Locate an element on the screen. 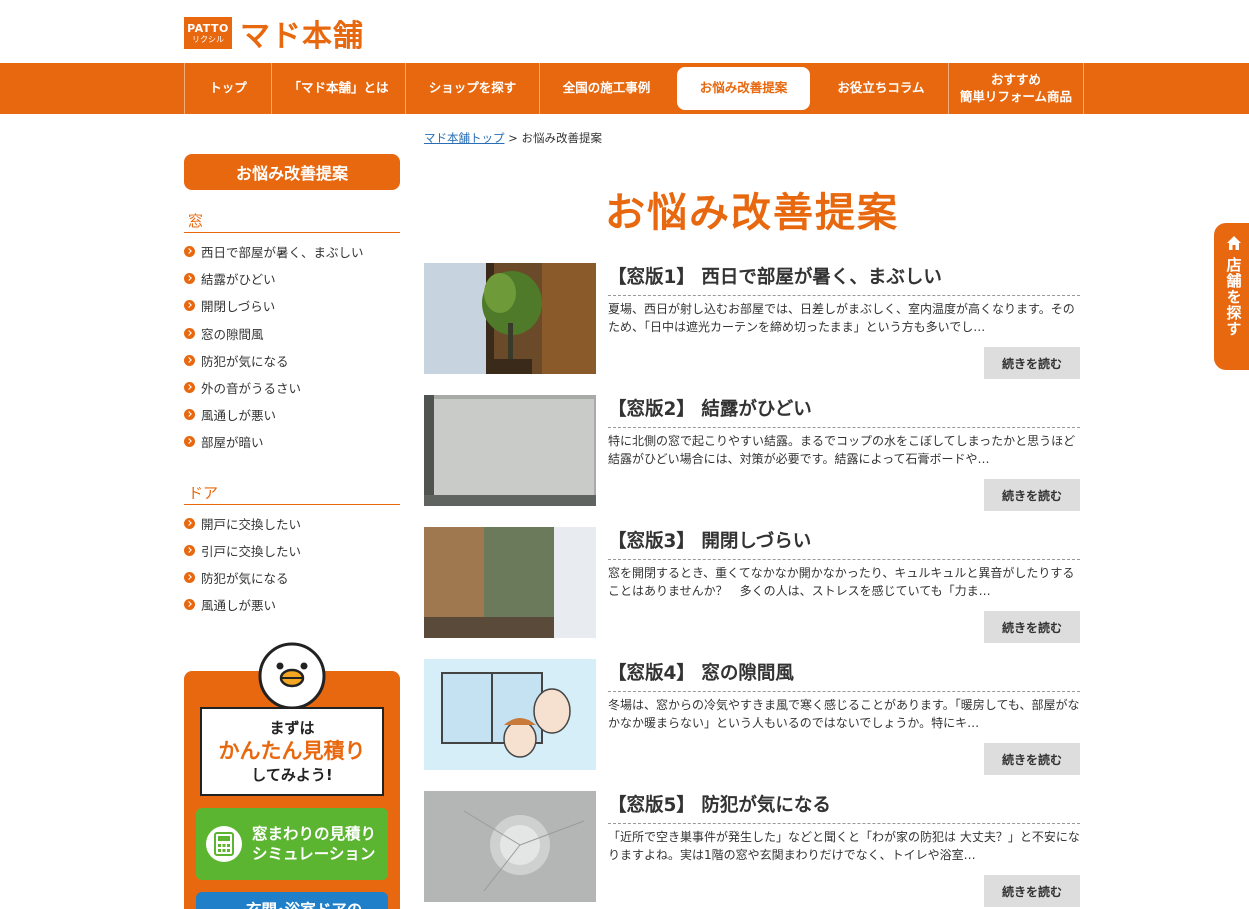 The width and height of the screenshot is (1249, 909). nav-item-top: トップ is located at coordinates (227, 88).